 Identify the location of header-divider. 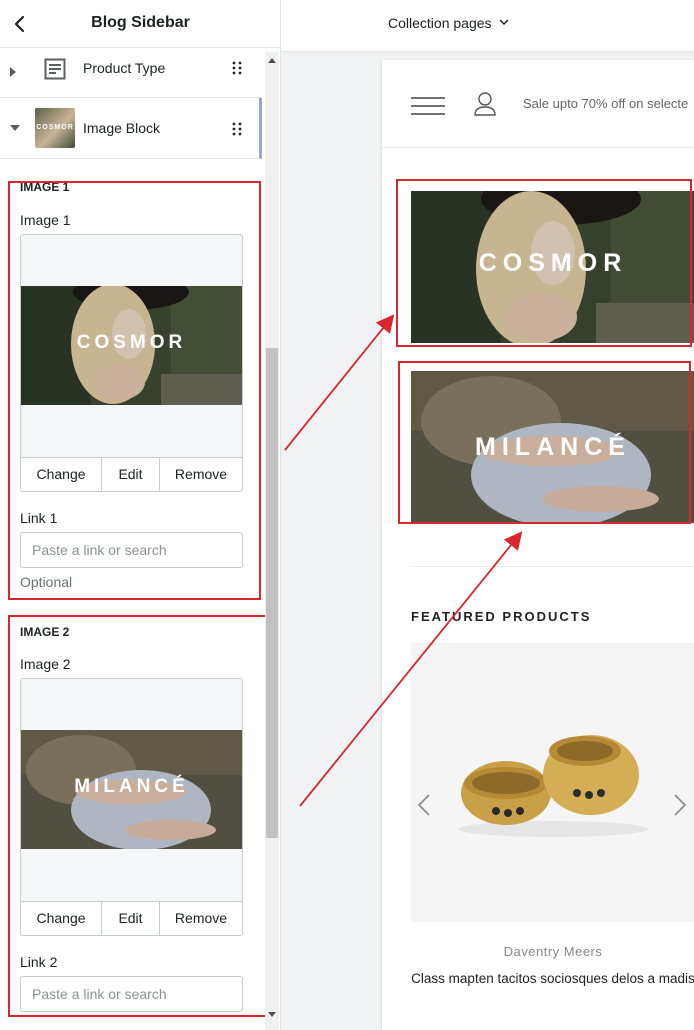
(538, 147).